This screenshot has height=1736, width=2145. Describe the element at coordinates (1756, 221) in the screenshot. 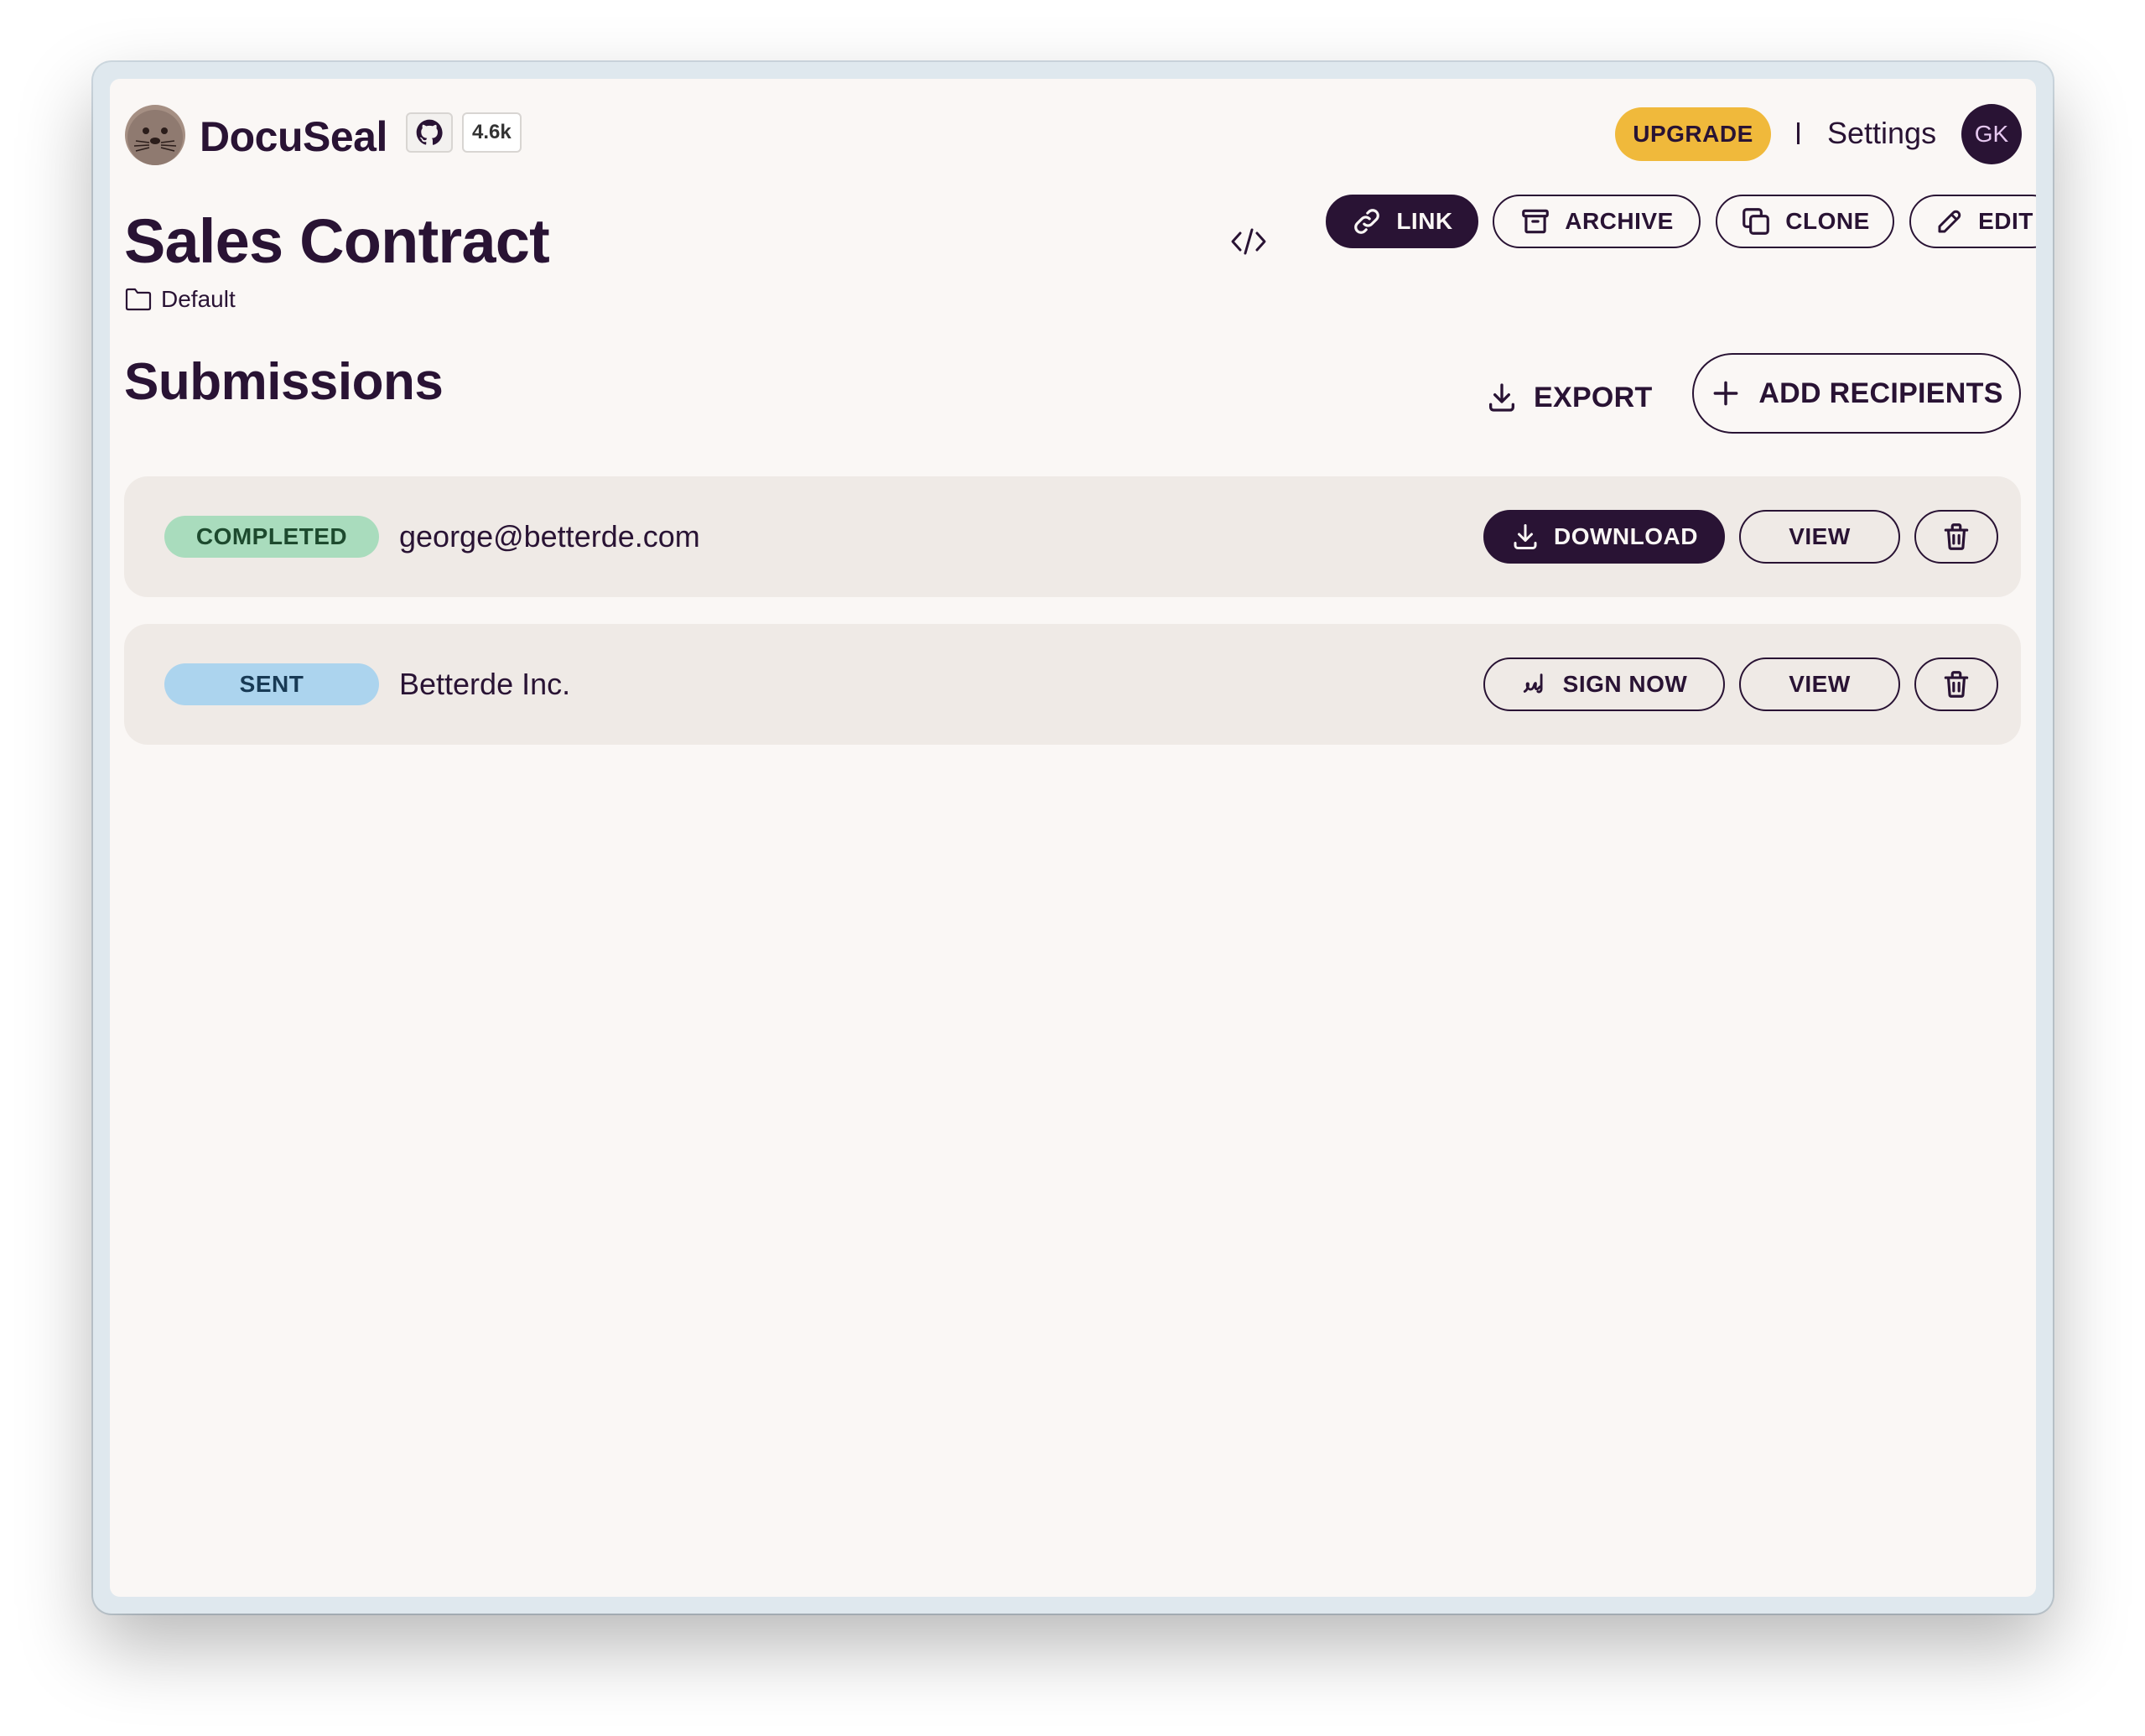

I see `clone-icon` at that location.